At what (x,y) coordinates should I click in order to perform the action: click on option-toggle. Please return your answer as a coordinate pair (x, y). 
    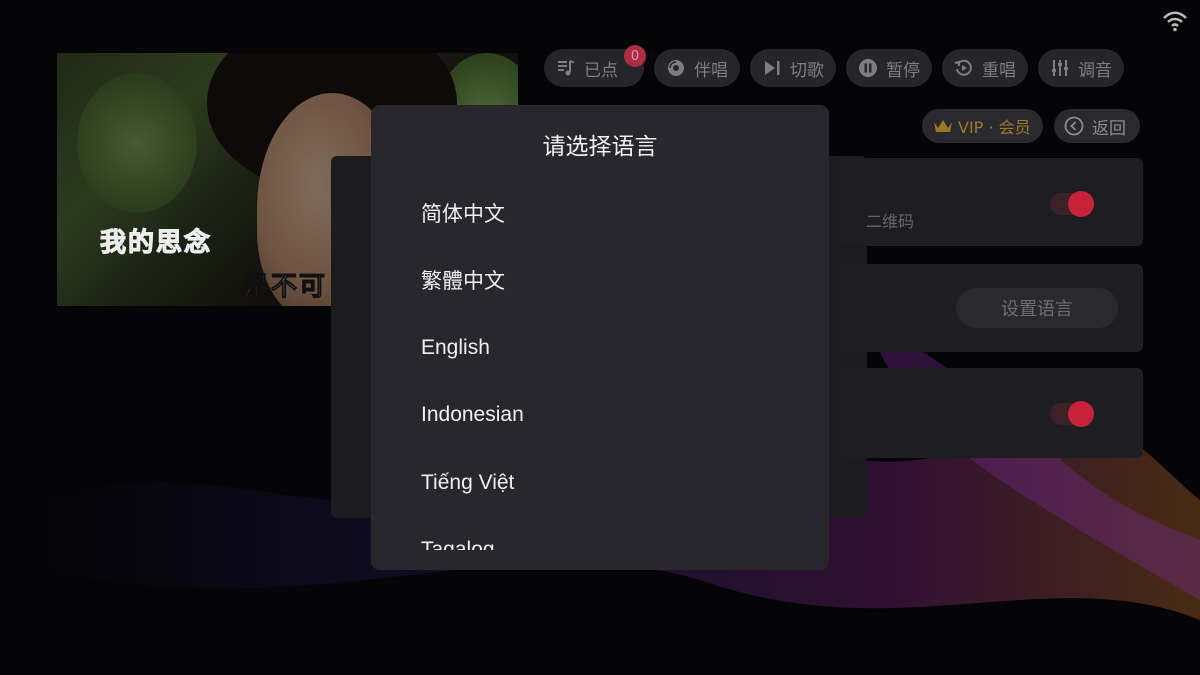
    Looking at the image, I should click on (1072, 414).